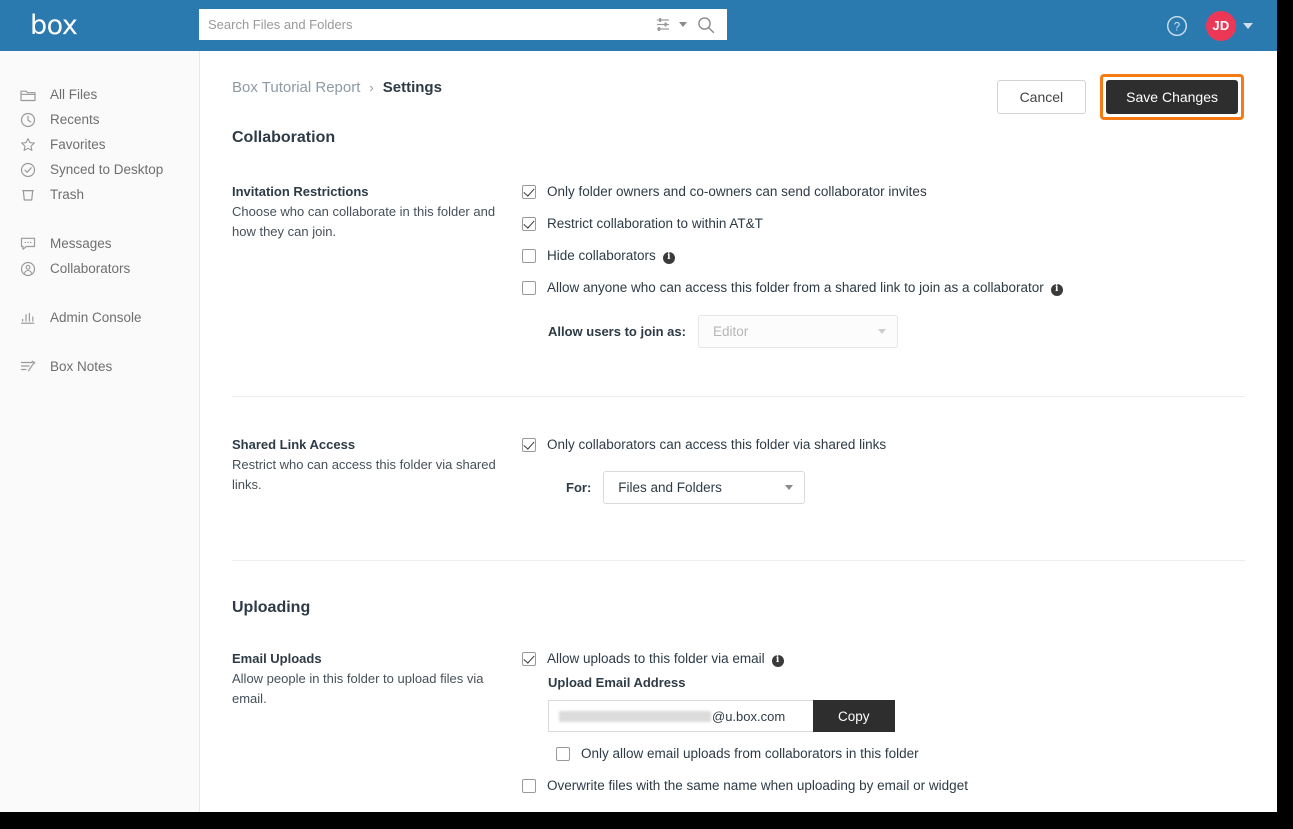 The image size is (1293, 829). Describe the element at coordinates (296, 87) in the screenshot. I see `breadcrumb-parent-link: Box Tutorial Report` at that location.